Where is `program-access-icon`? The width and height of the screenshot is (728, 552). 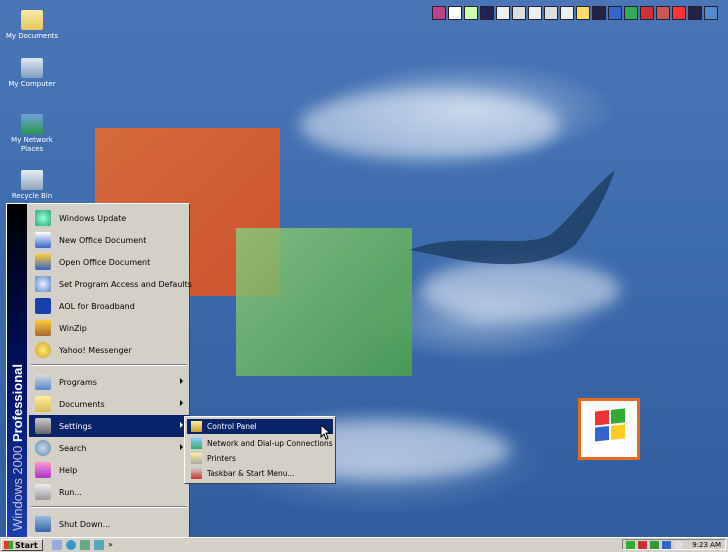 program-access-icon is located at coordinates (43, 284).